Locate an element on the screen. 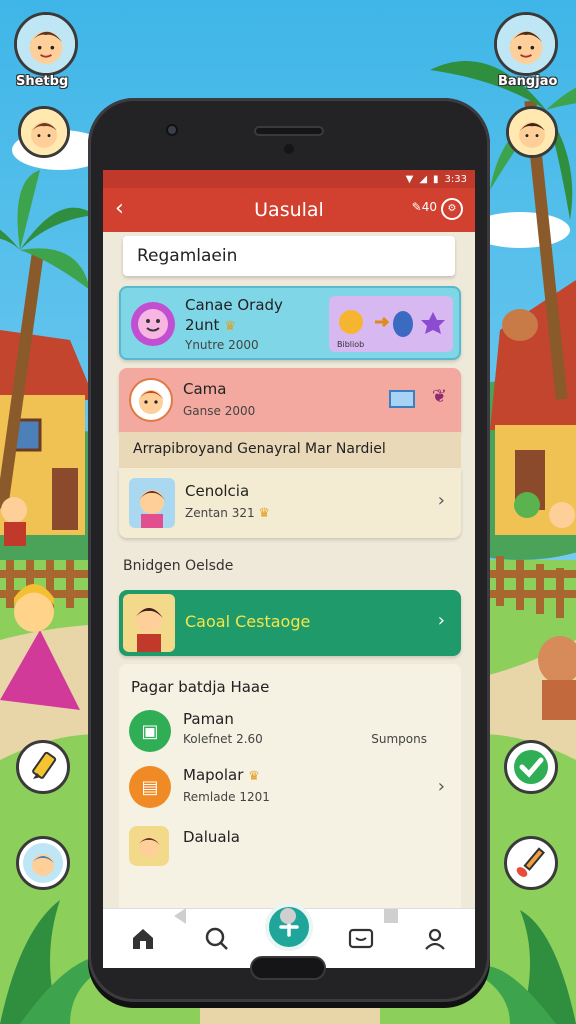  avatar-top-right-label: Bangjao is located at coordinates (528, 81).